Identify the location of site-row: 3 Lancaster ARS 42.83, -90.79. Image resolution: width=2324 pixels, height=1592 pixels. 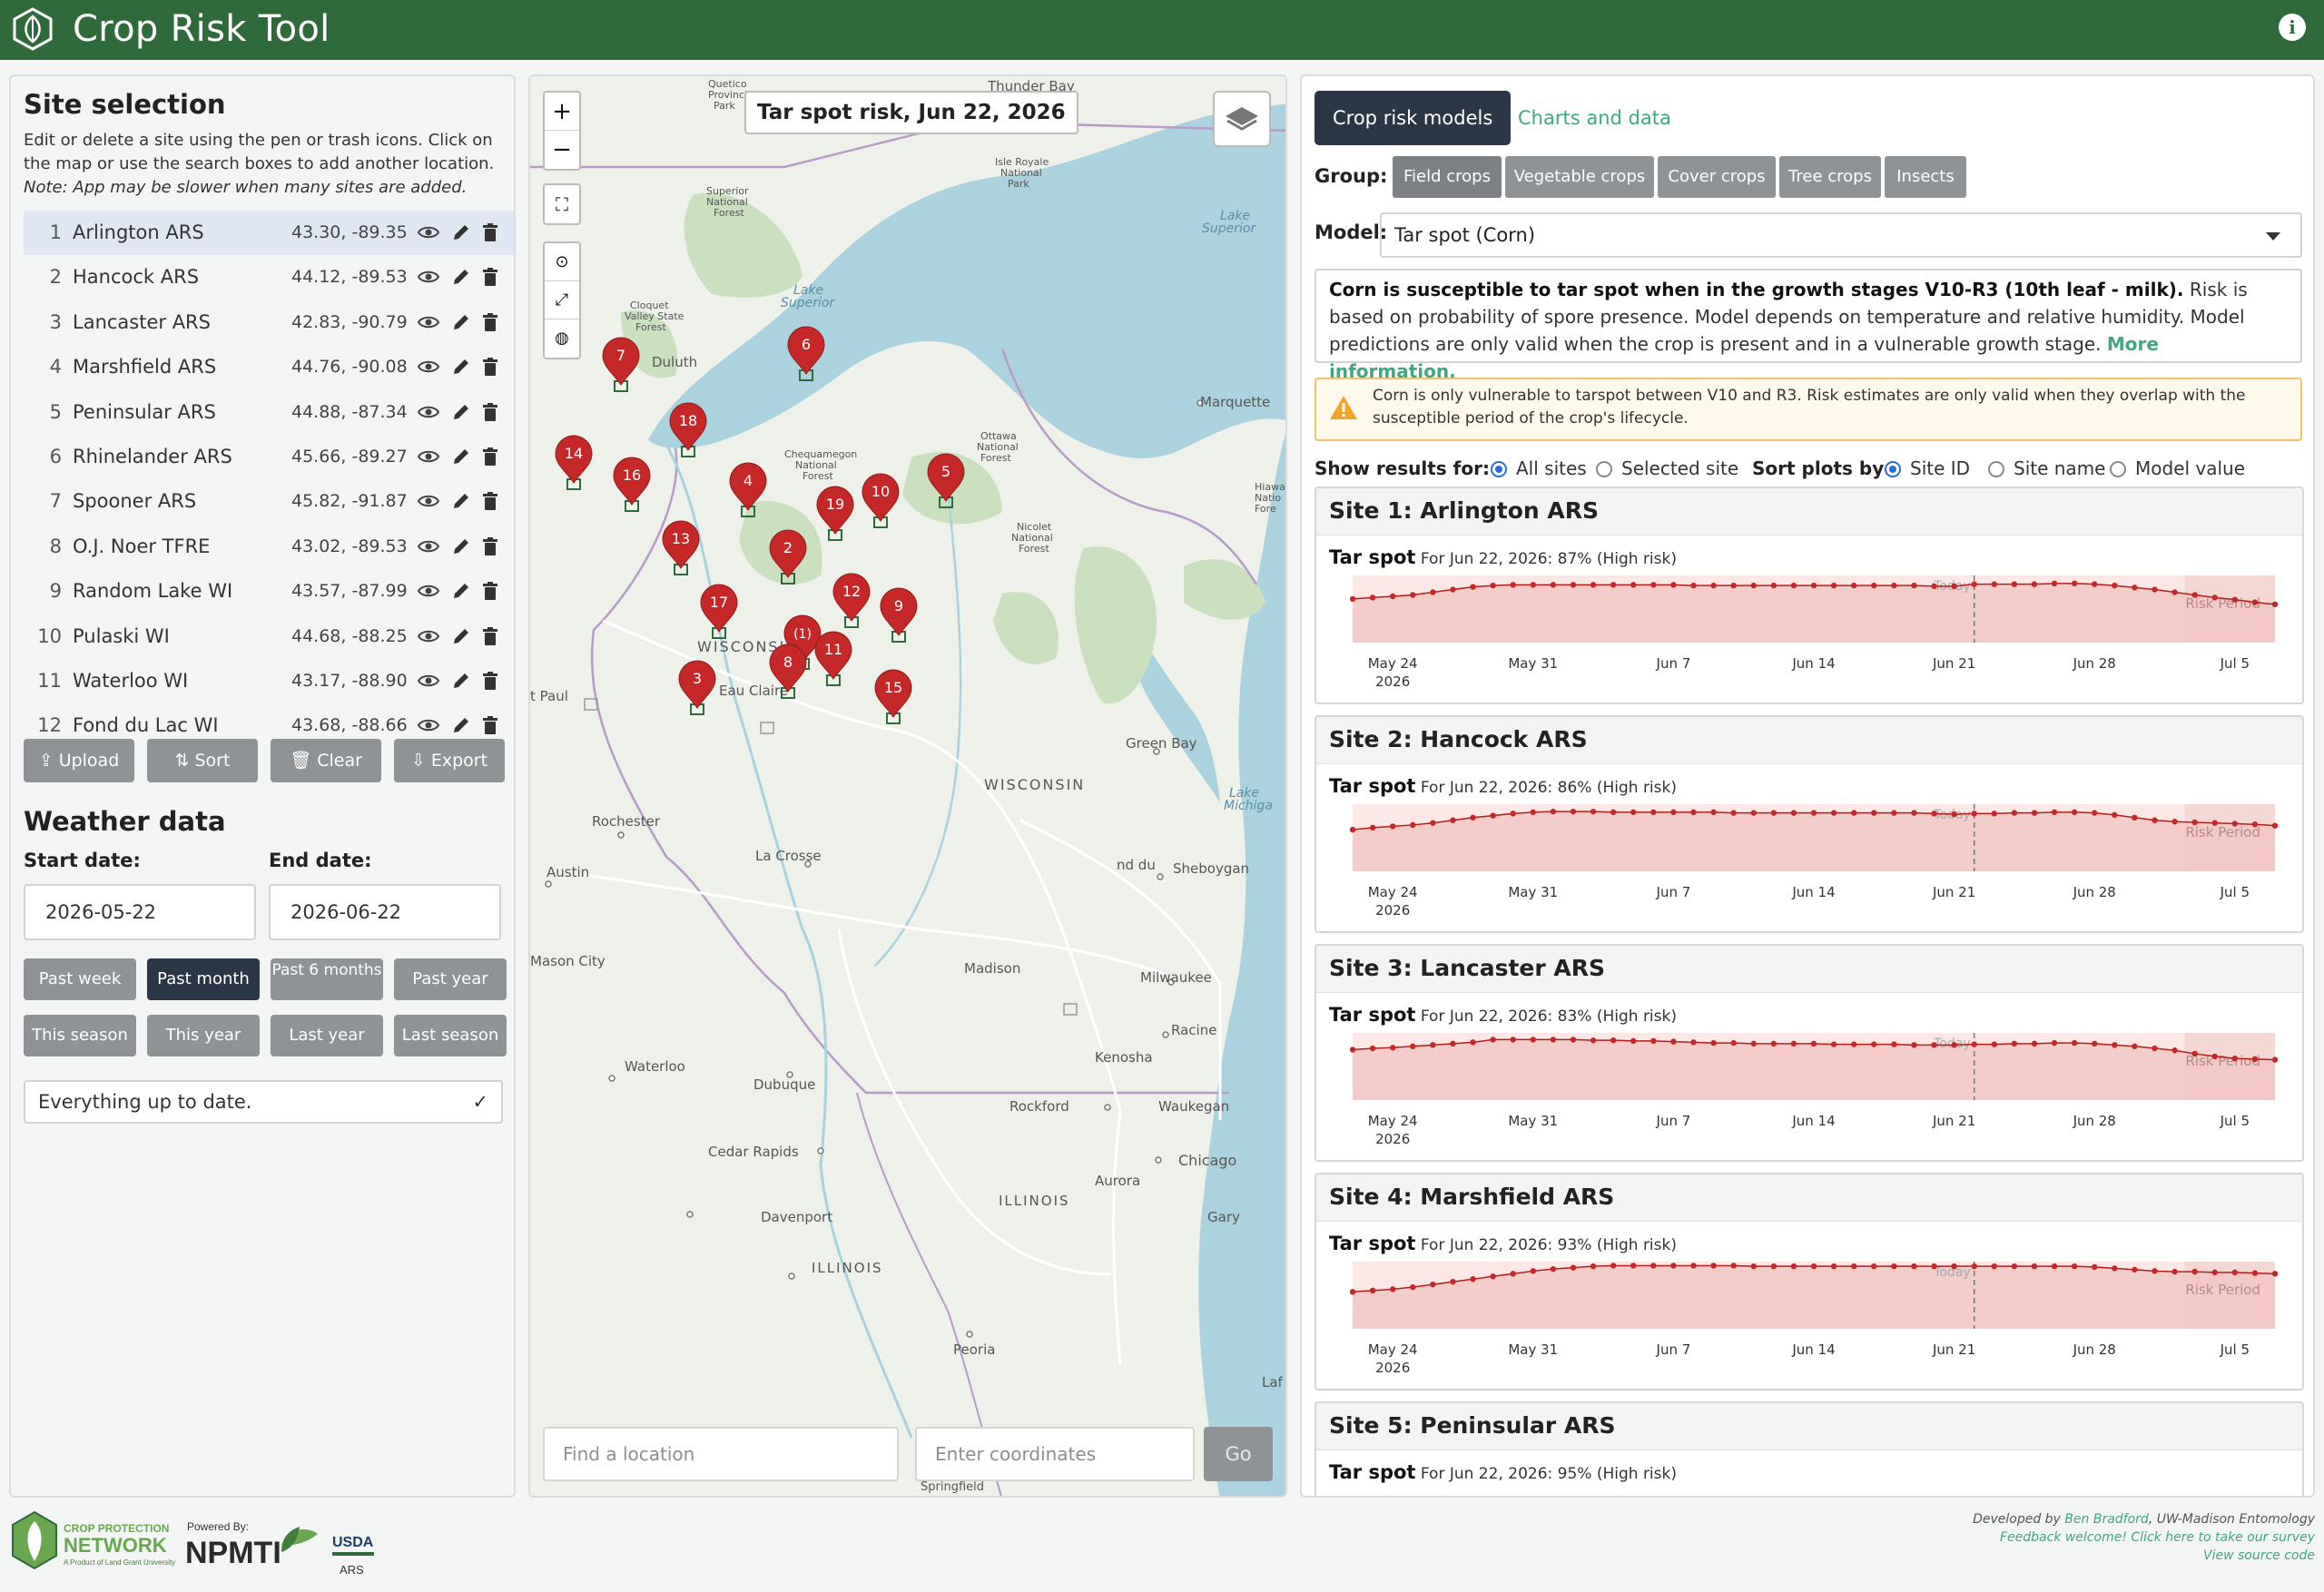
(269, 322).